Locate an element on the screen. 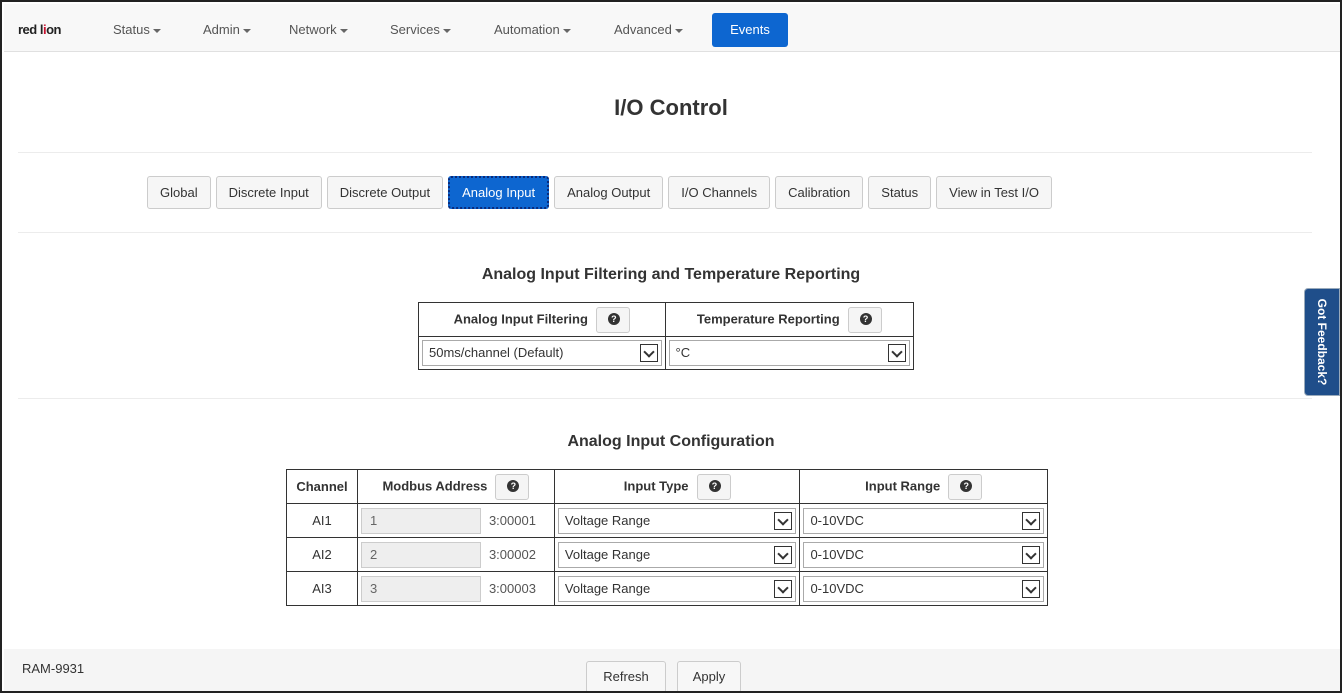 This screenshot has height=693, width=1342. table-row: AI1 1 3:00001 Voltage Range 0-10VDC is located at coordinates (667, 520).